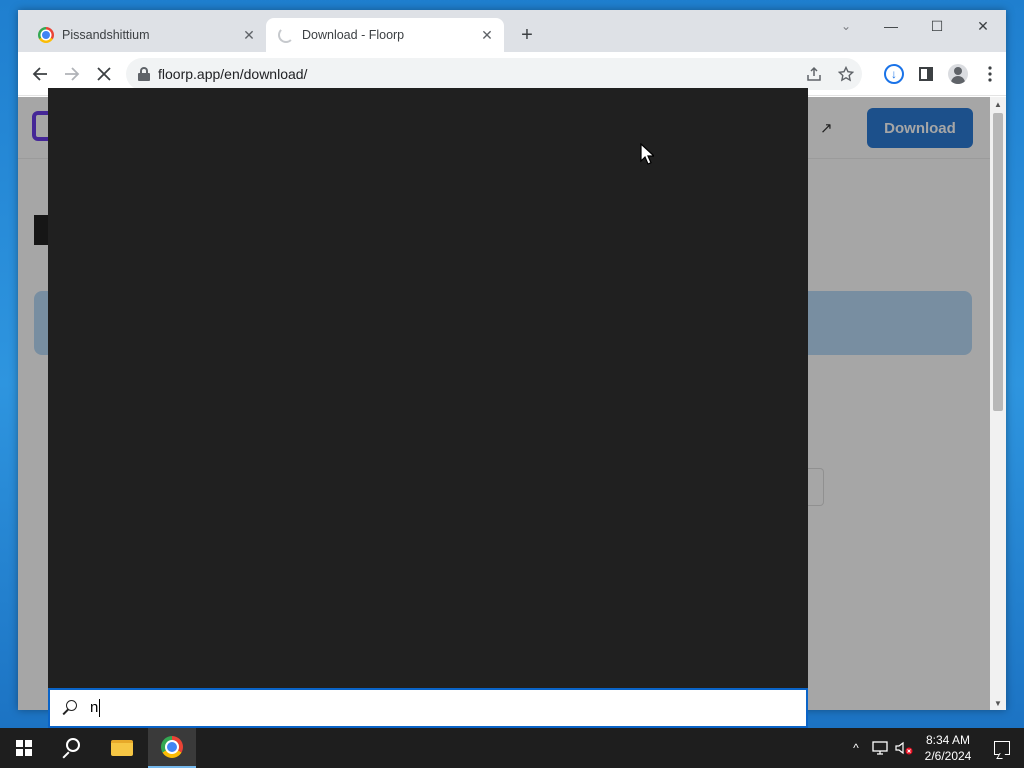  I want to click on profile-button, so click(958, 74).